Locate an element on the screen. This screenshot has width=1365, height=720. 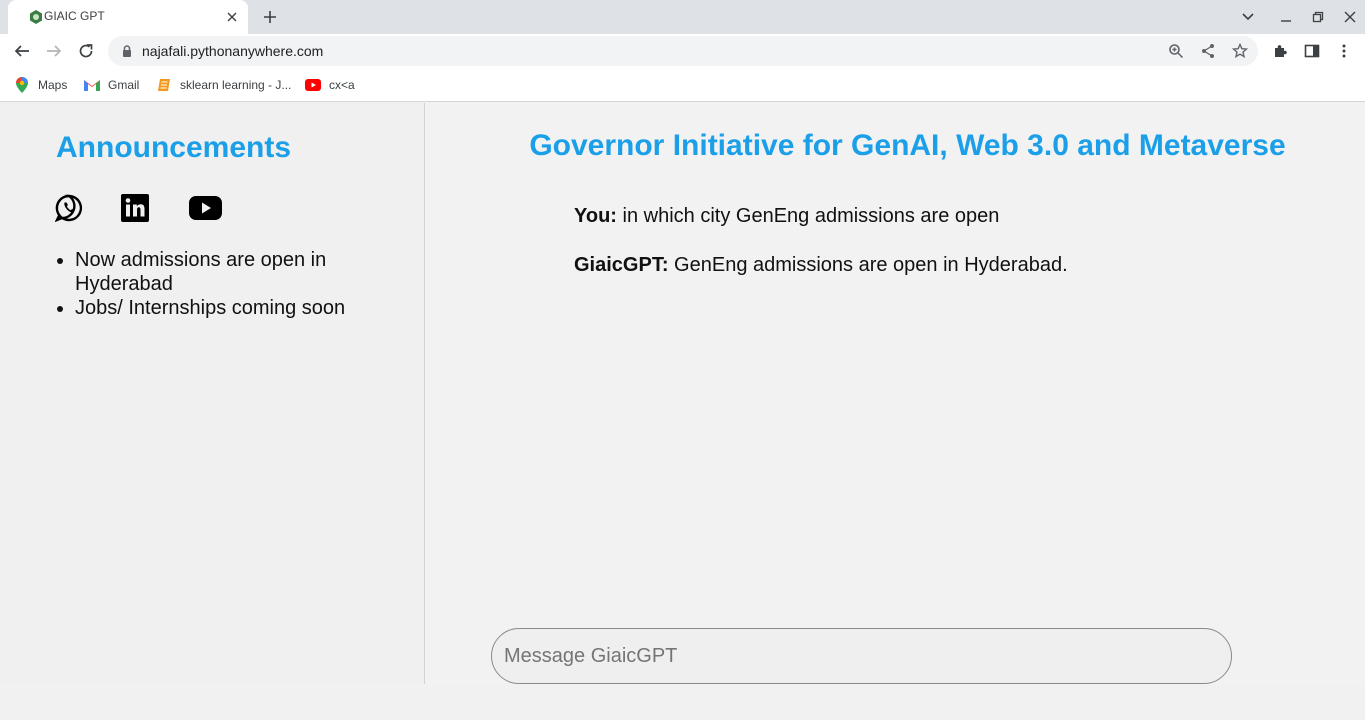
minimize-icon is located at coordinates (1286, 17).